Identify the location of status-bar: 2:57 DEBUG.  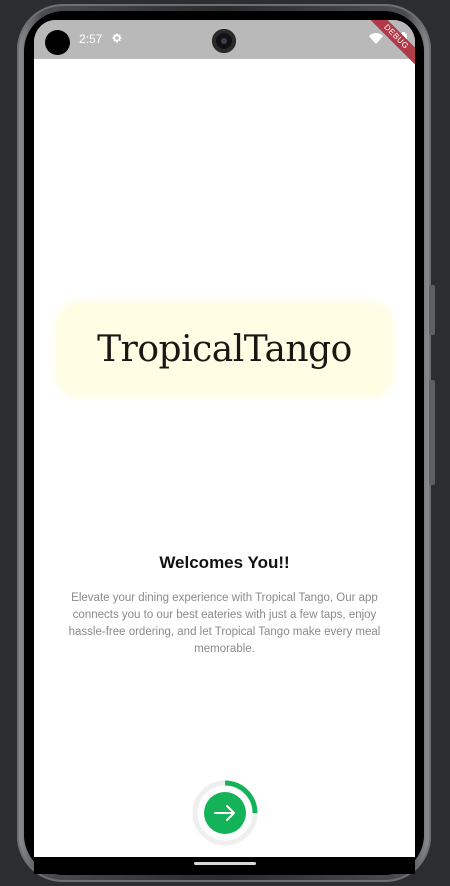
(224, 45).